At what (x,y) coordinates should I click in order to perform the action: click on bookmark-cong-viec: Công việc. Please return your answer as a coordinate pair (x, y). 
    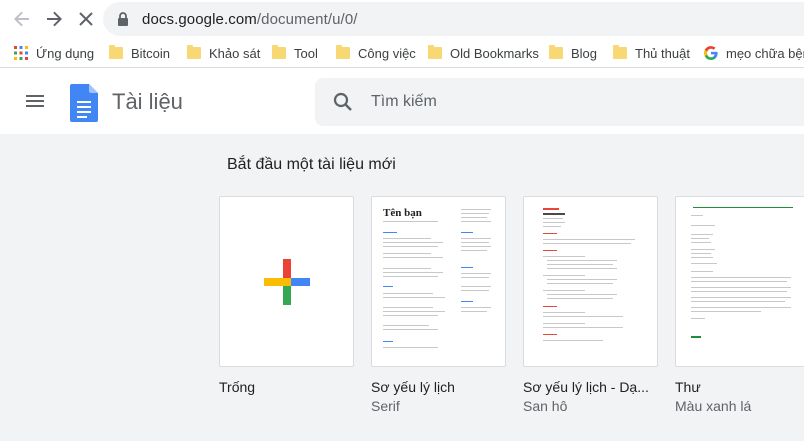
    Looking at the image, I should click on (376, 53).